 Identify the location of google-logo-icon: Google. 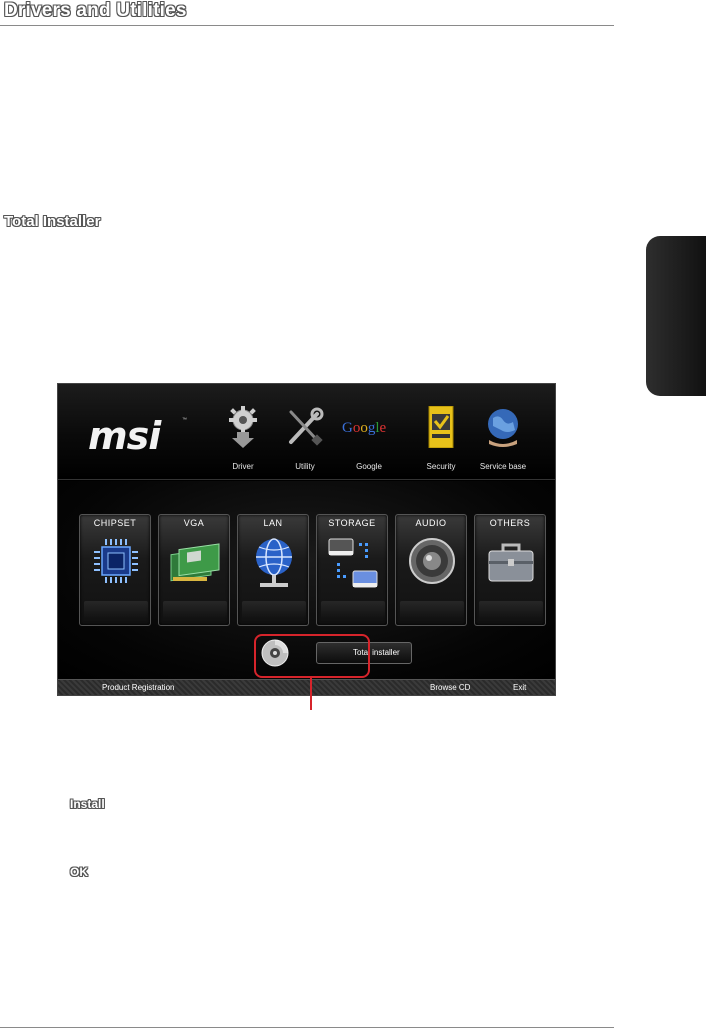
(369, 427).